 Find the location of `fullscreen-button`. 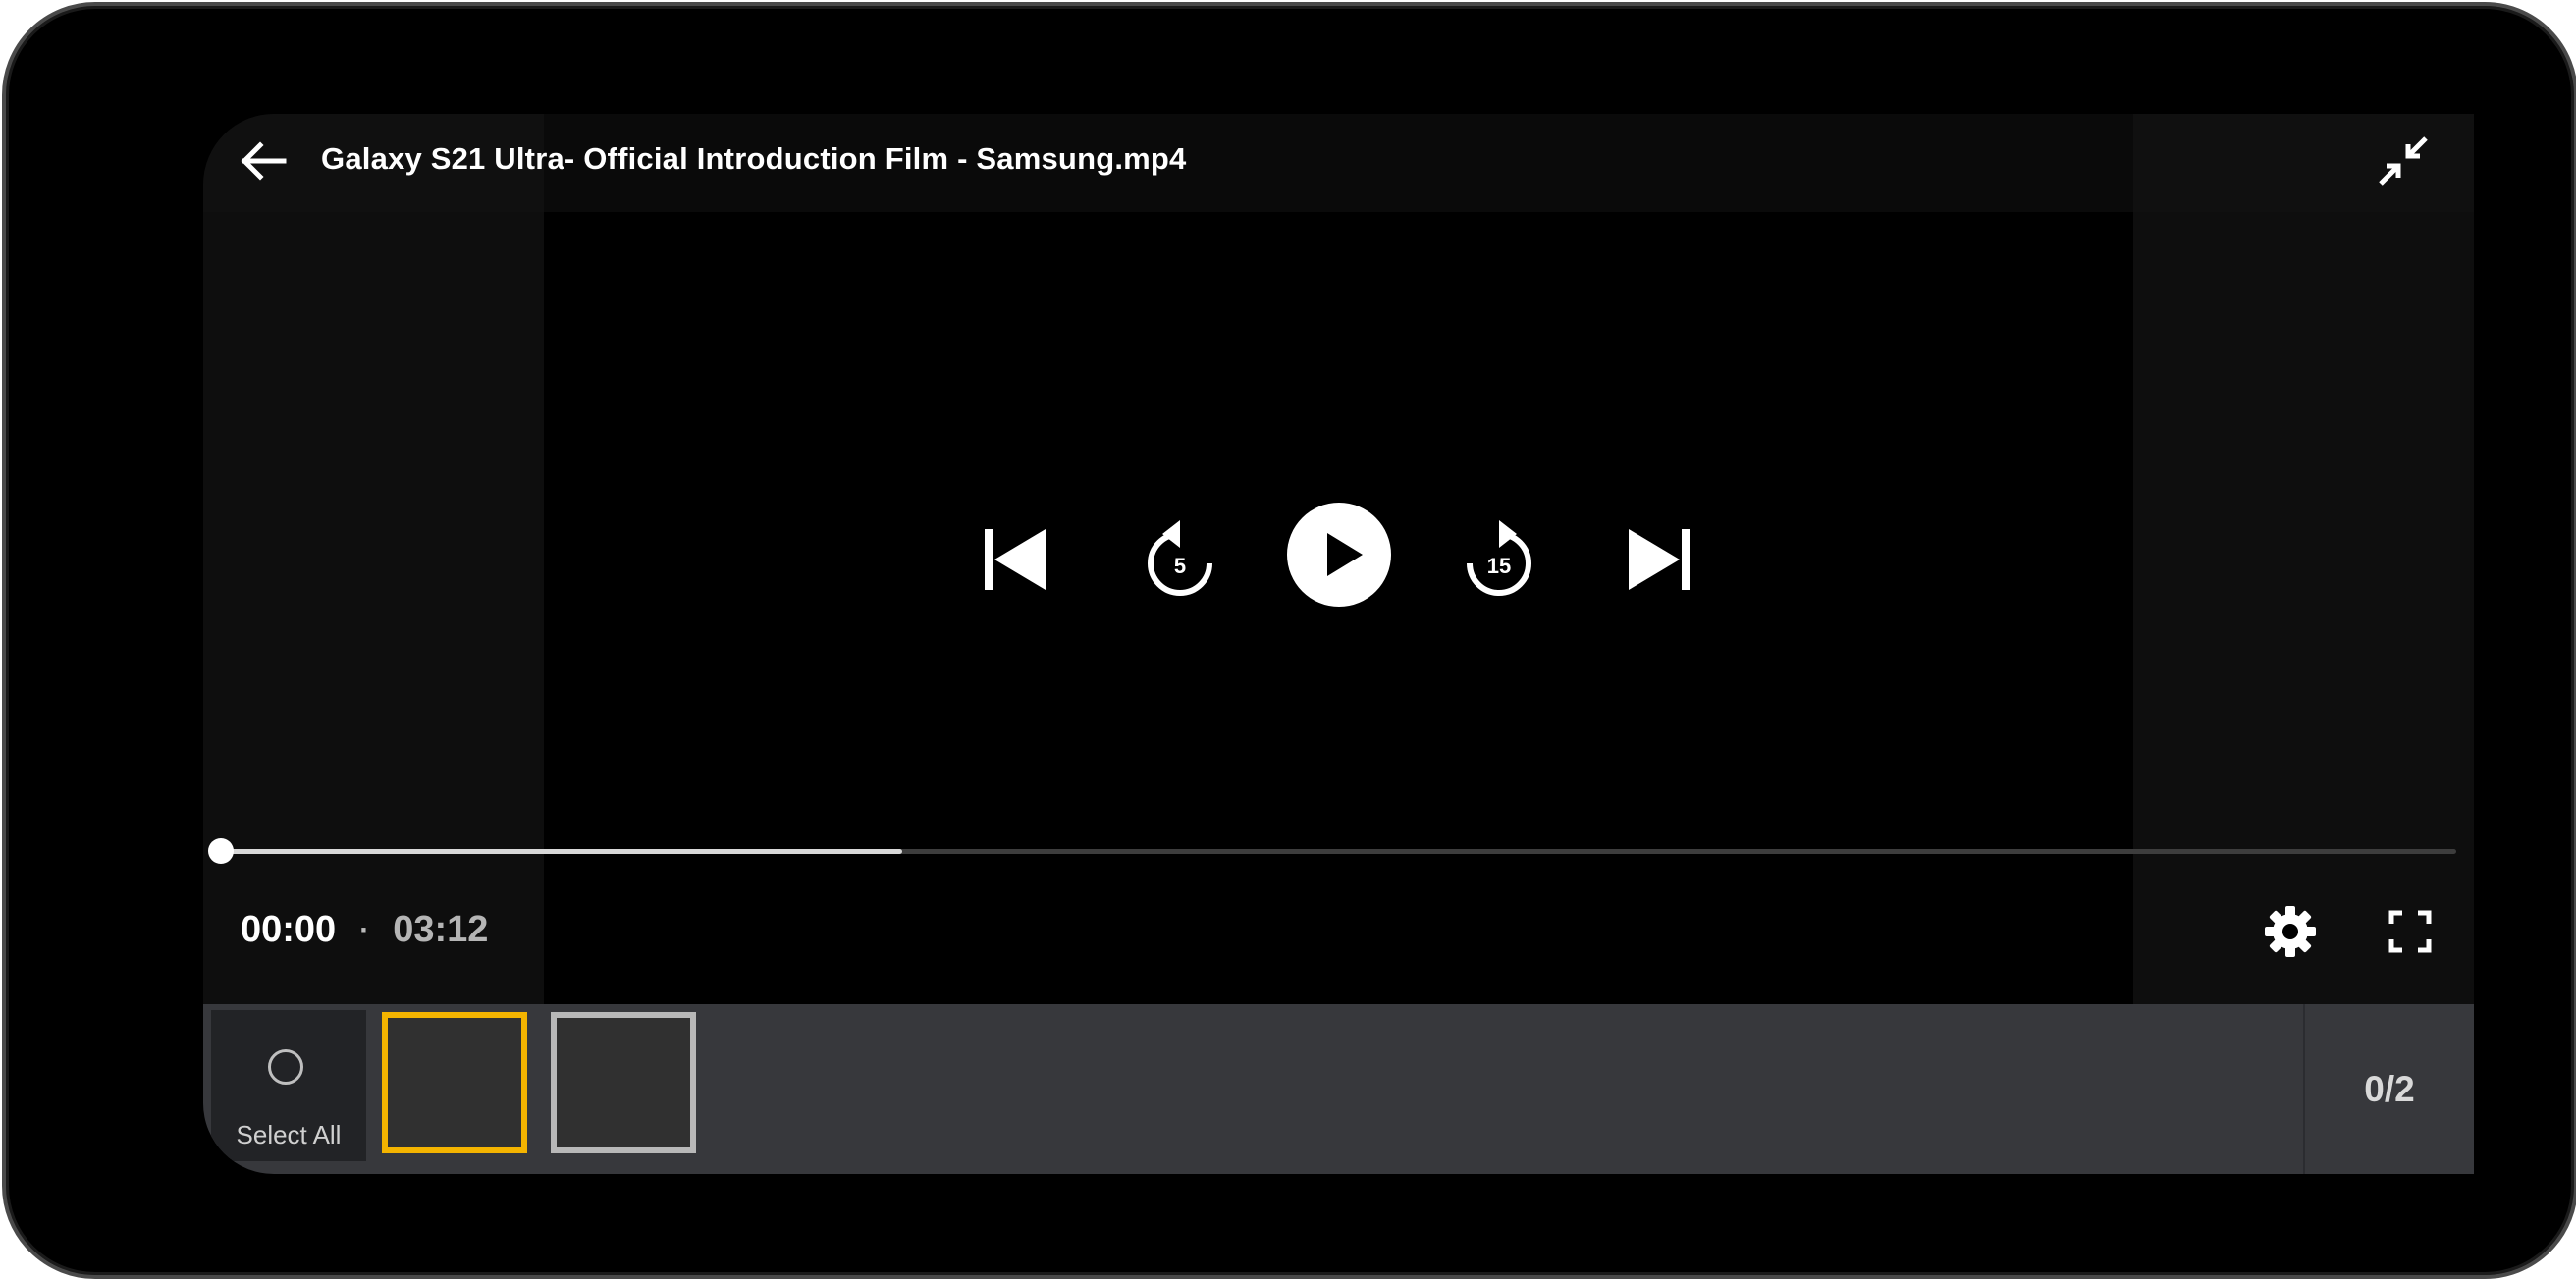

fullscreen-button is located at coordinates (2410, 934).